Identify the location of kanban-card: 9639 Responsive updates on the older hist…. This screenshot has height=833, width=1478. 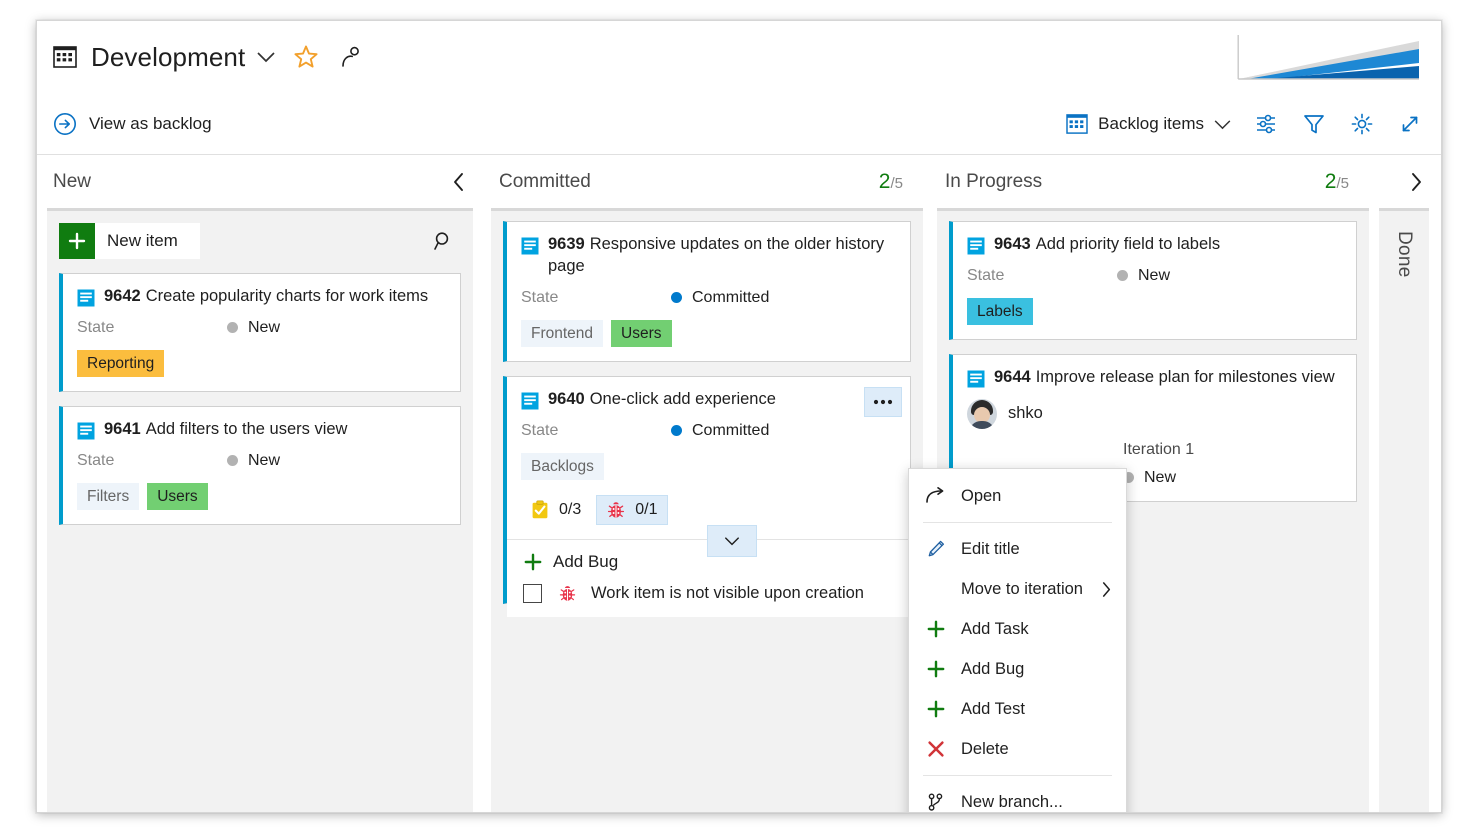
(707, 291).